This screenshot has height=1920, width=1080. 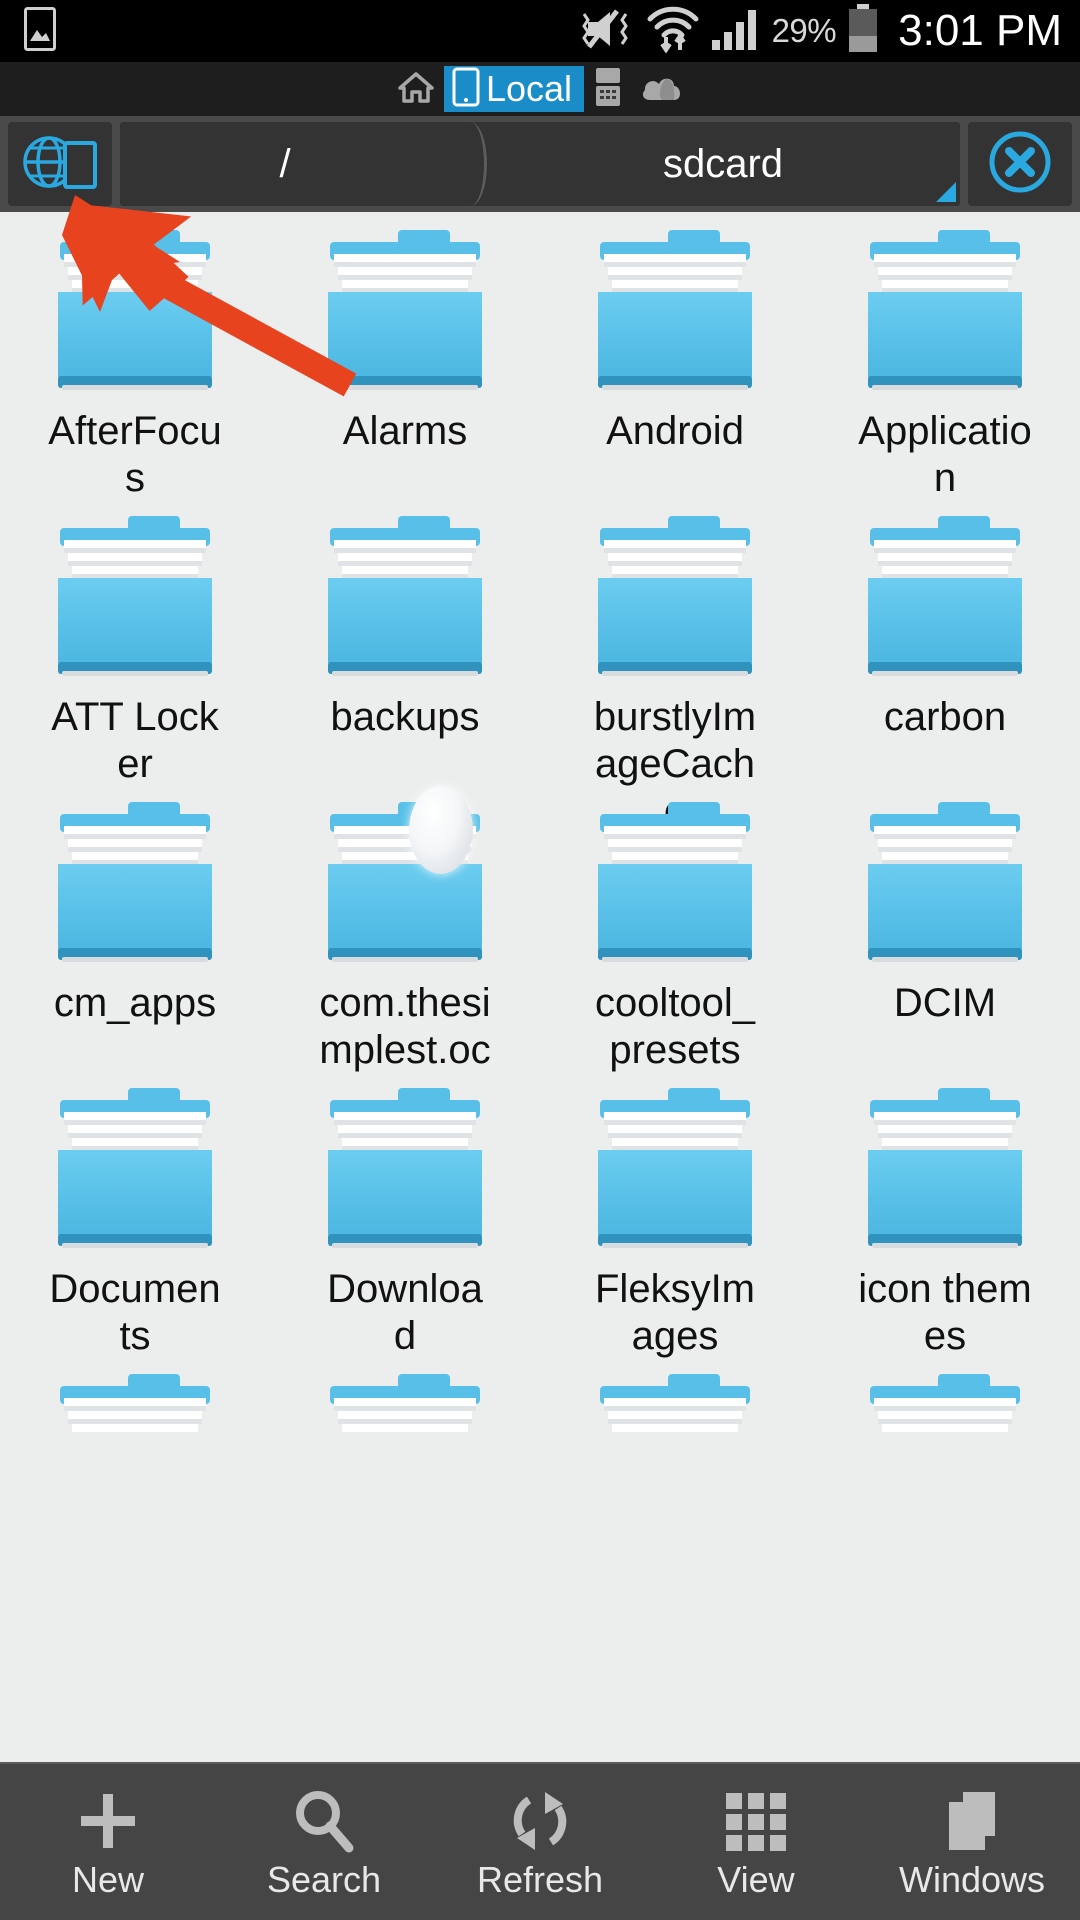 I want to click on folder-name-label: Download, so click(x=405, y=1312).